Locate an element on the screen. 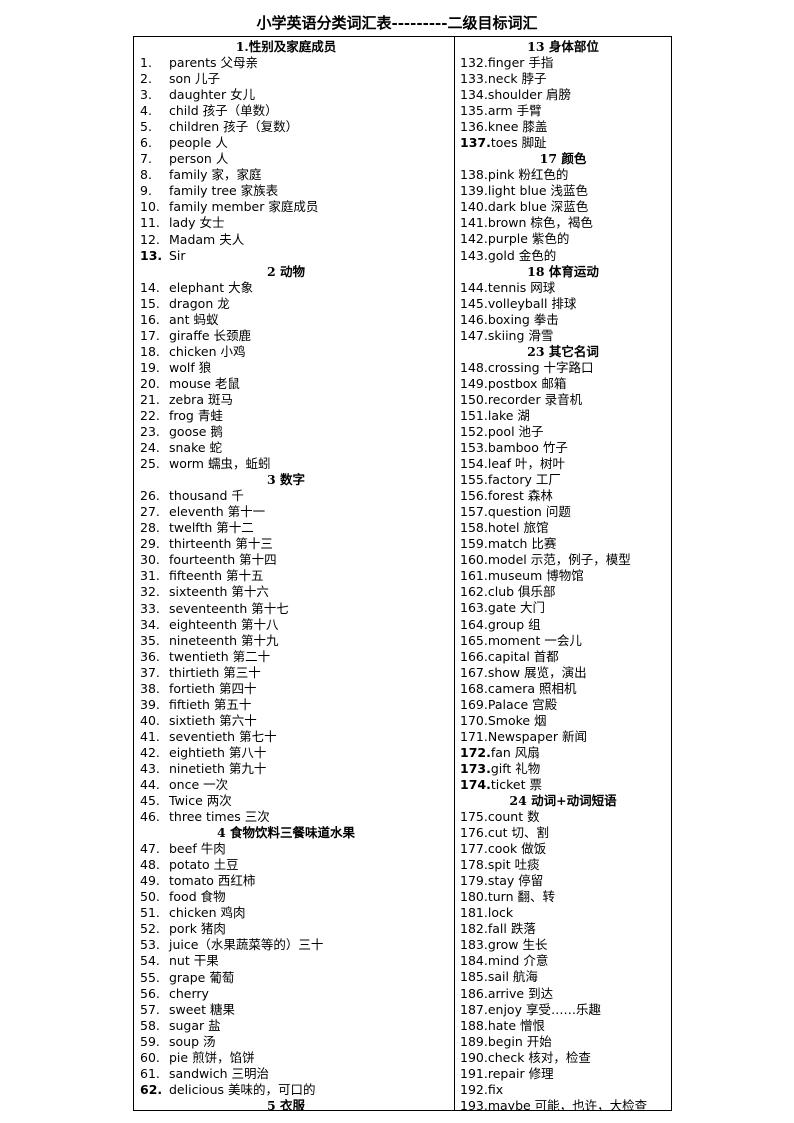 This screenshot has width=794, height=1123. vocabulary-entry: 23. goose 鹅 is located at coordinates (295, 432).